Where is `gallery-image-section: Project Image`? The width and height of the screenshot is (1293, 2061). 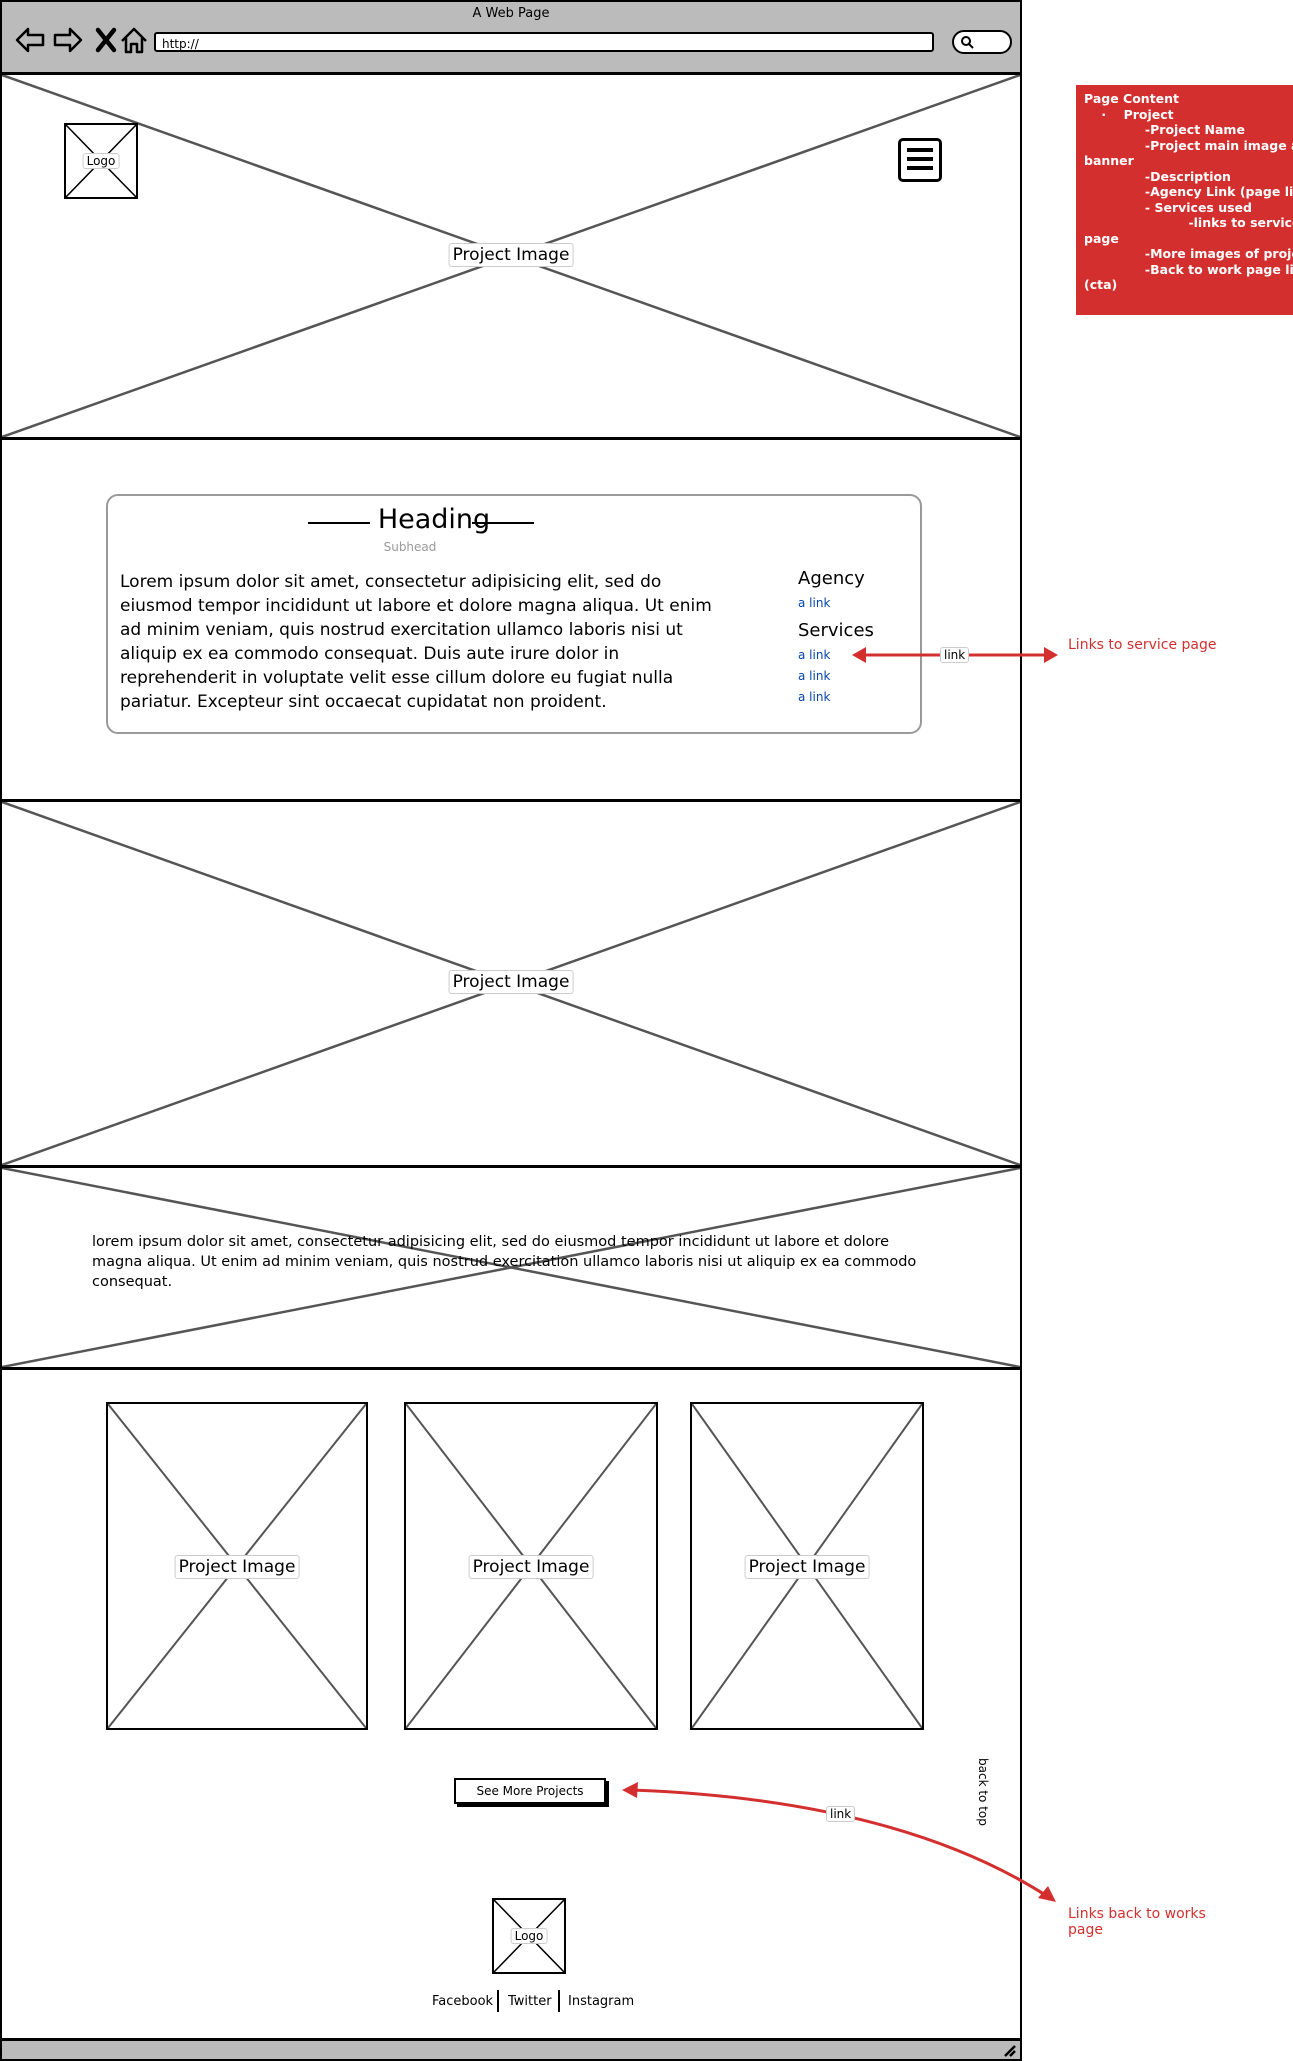
gallery-image-section: Project Image is located at coordinates (511, 985).